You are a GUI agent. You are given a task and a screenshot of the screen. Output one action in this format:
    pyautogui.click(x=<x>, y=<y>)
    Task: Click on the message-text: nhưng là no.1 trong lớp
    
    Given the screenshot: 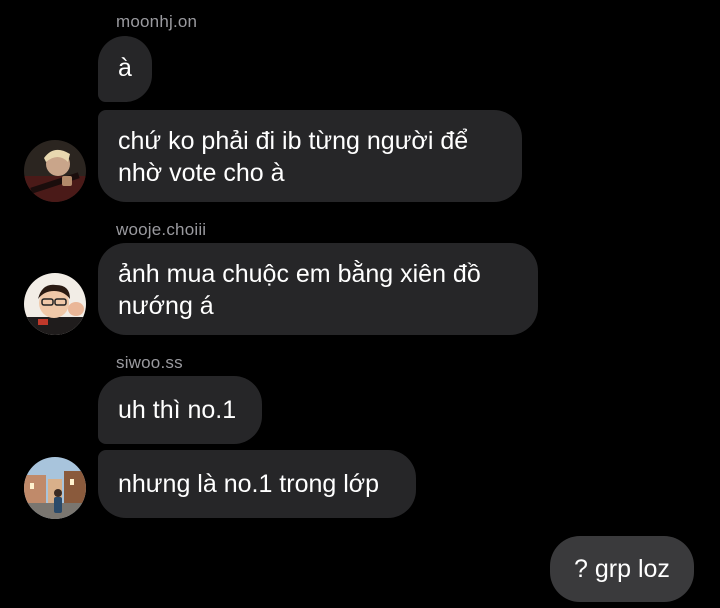 What is the action you would take?
    pyautogui.click(x=249, y=484)
    